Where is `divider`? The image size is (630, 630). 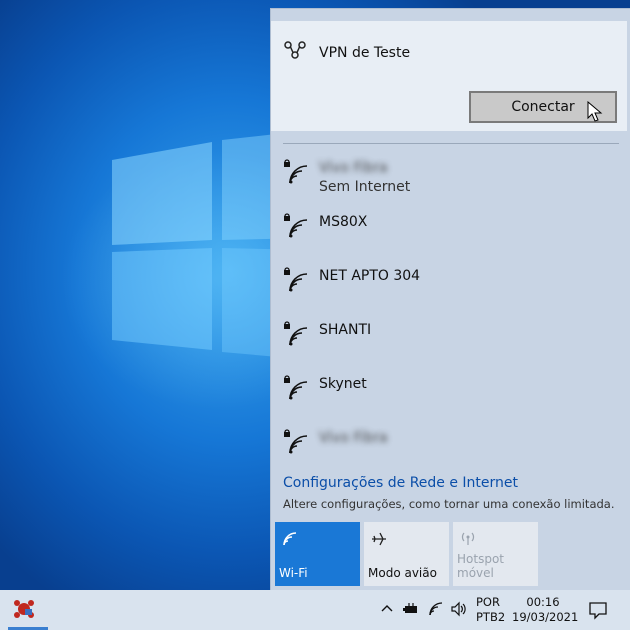
divider is located at coordinates (451, 143).